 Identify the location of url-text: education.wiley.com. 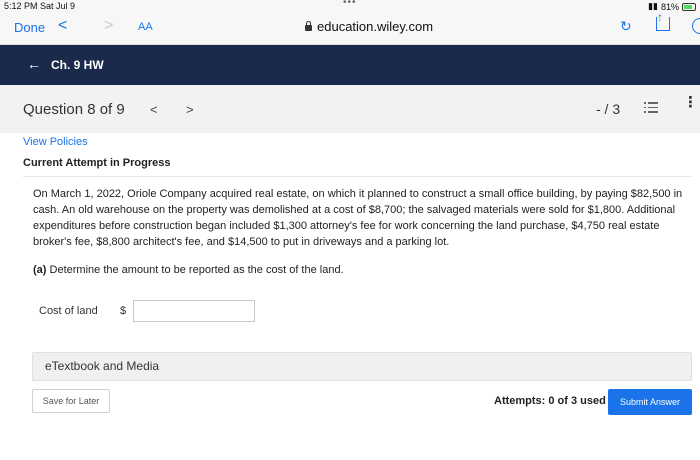
(375, 26).